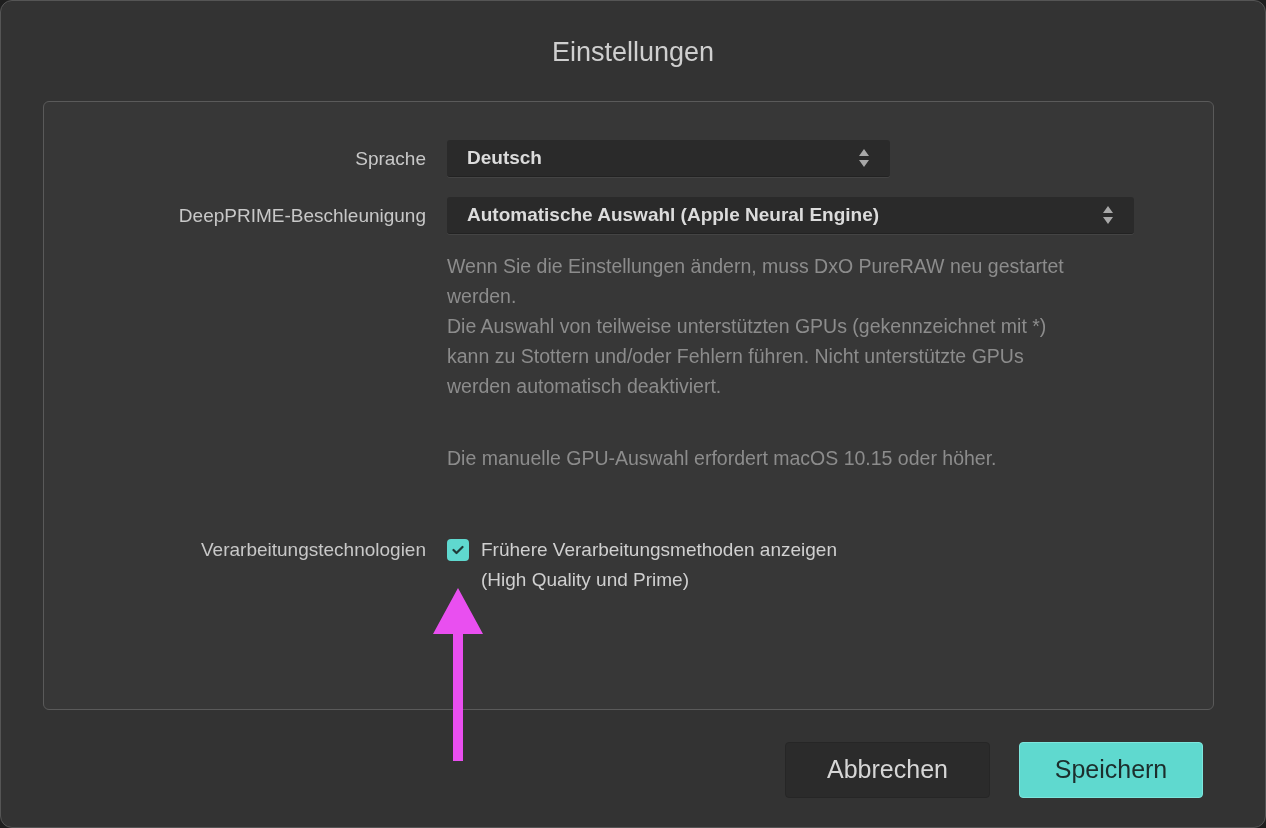  What do you see at coordinates (747, 356) in the screenshot?
I see `help-text: Die Auswahl von teilweise unterstützten GPUs (gekennzeichnet mit *) kann zu Stottern und/oder Fehlern führen. Nicht unterstützte GPUs werden automatisch deaktiviert.` at bounding box center [747, 356].